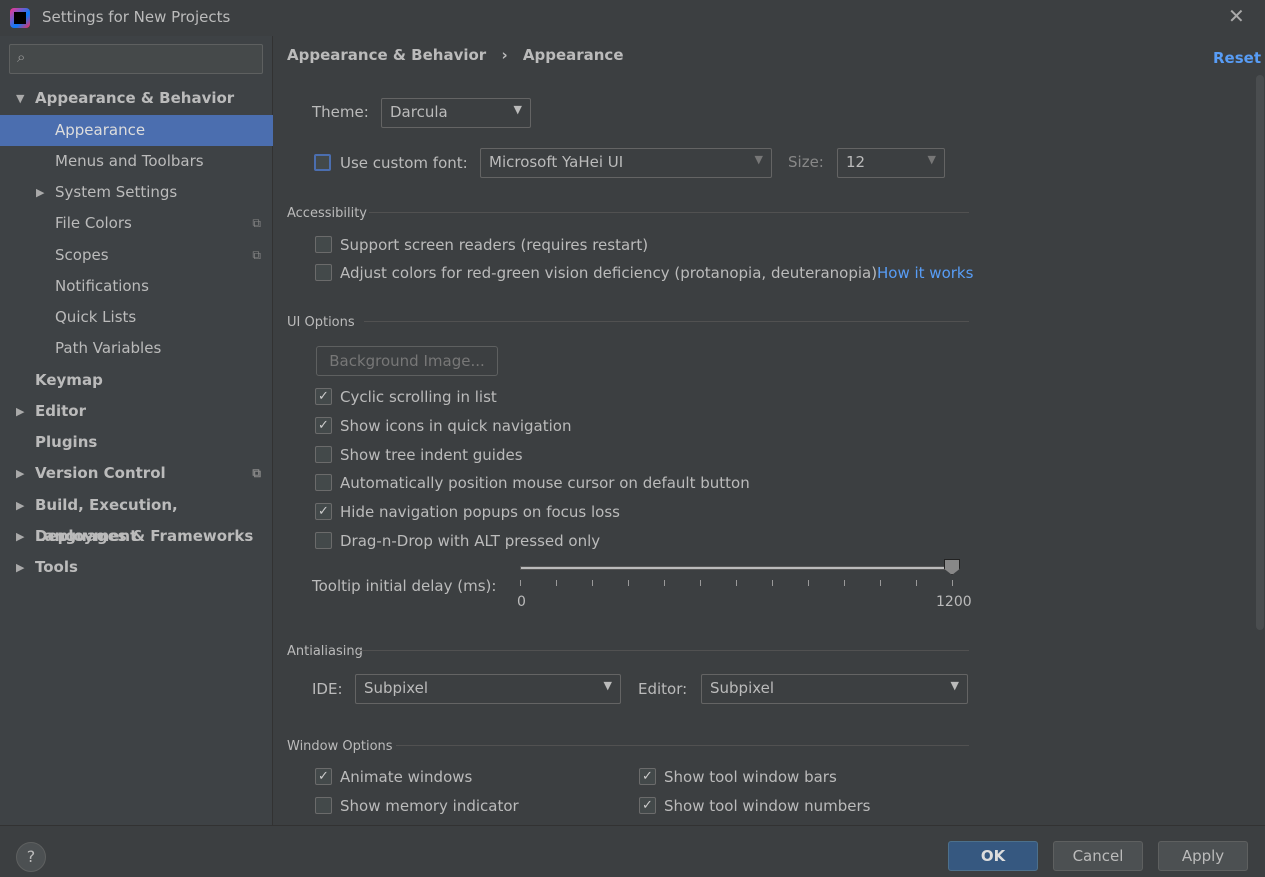 The height and width of the screenshot is (877, 1265). Describe the element at coordinates (31, 857) in the screenshot. I see `help-button: ?` at that location.